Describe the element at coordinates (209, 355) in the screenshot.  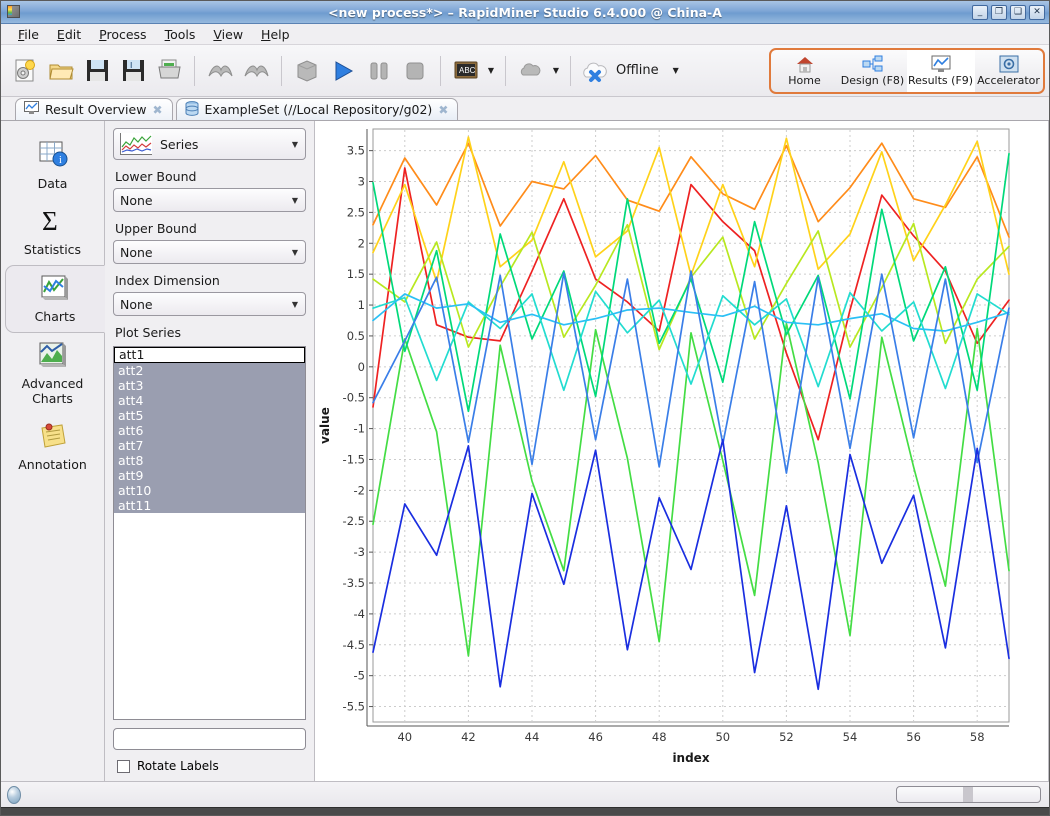
I see `list-item: att1` at that location.